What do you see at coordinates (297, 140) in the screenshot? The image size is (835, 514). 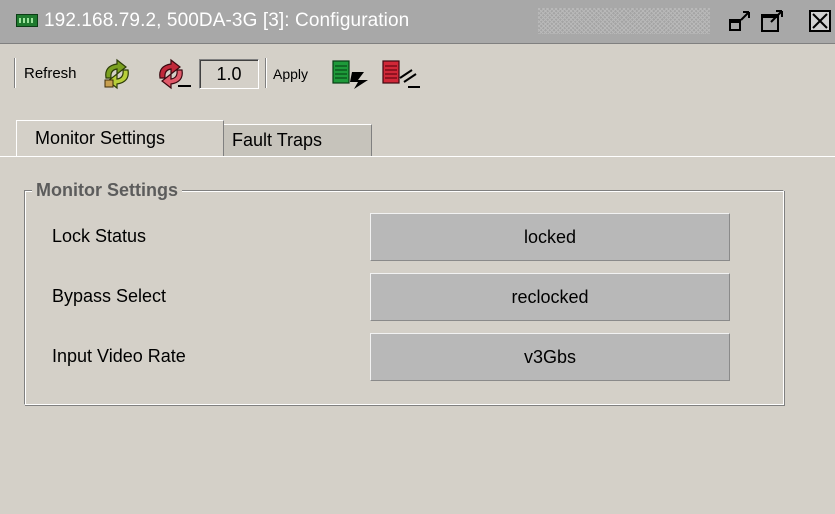 I see `tab-fault-traps: Fault Traps` at bounding box center [297, 140].